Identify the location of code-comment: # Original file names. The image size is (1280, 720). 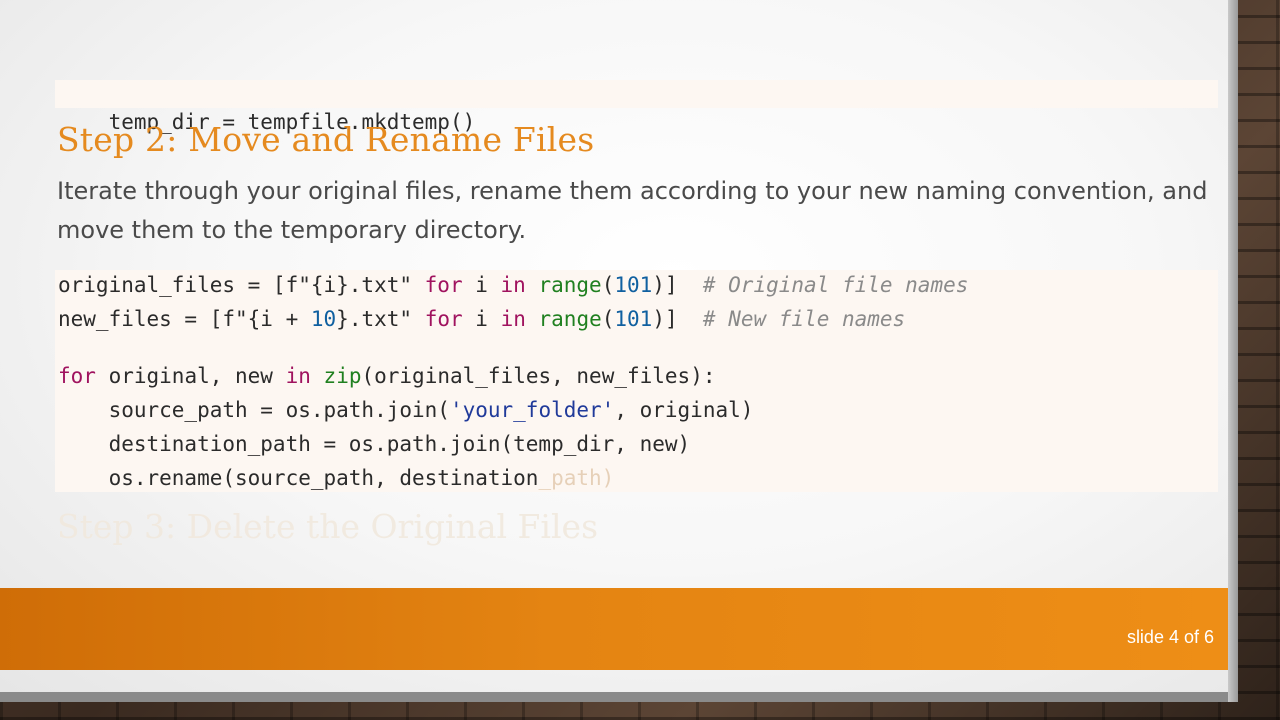
(835, 285).